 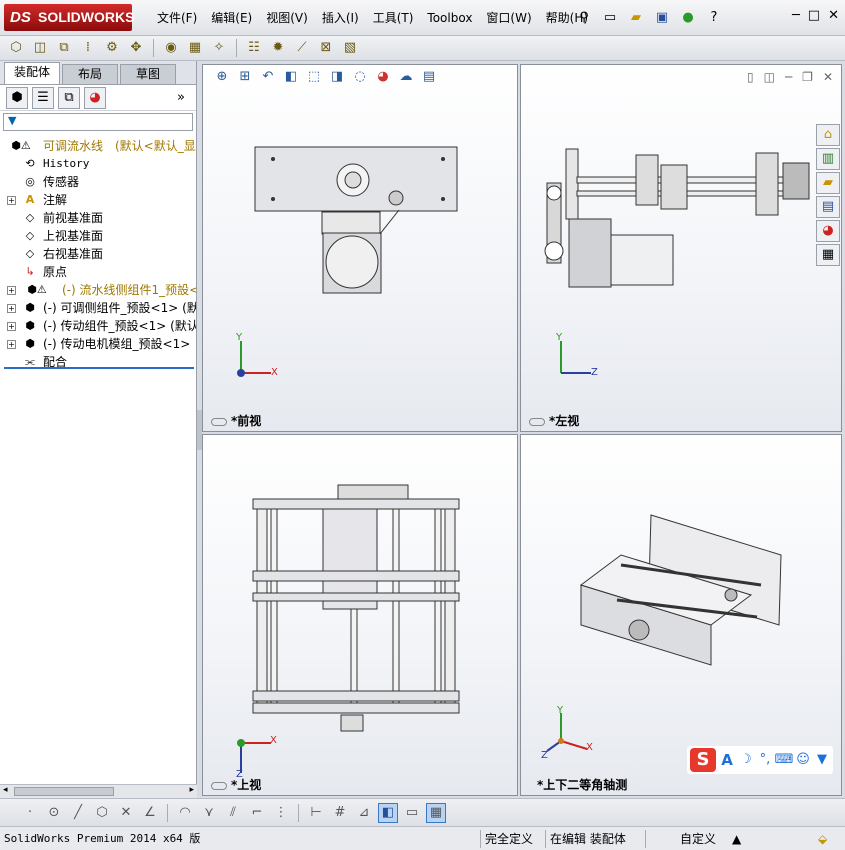 I want to click on pattern-icon: ⁞, so click(x=88, y=48).